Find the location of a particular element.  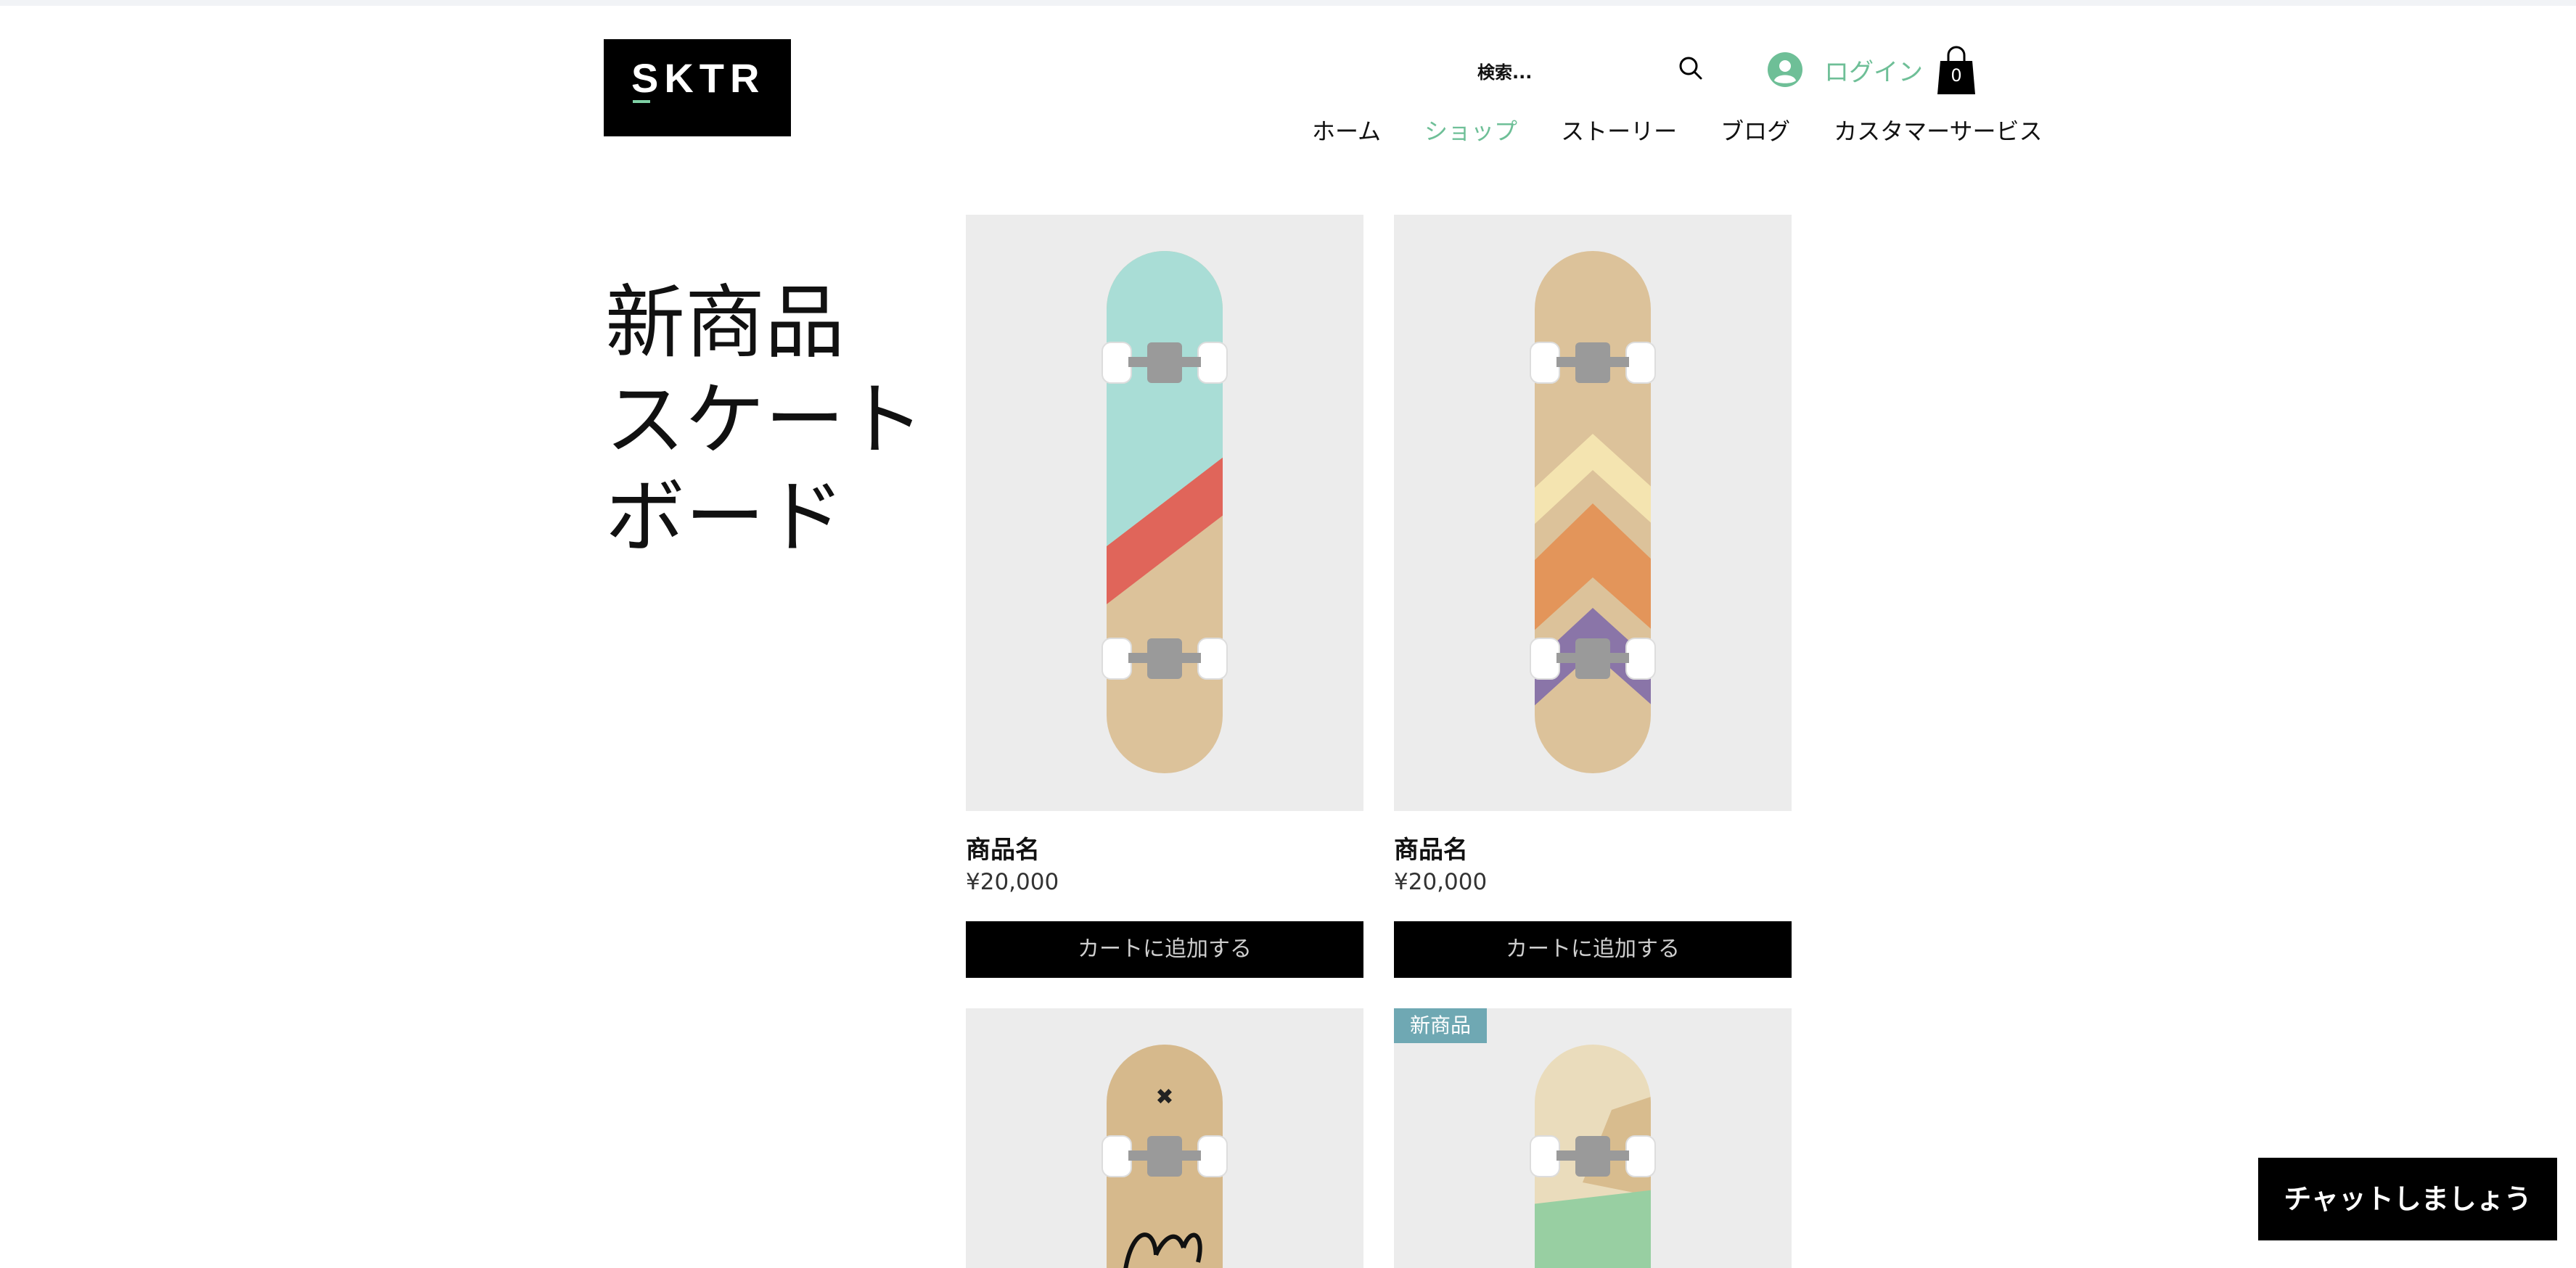

product-image: 新商品 is located at coordinates (1593, 1138).